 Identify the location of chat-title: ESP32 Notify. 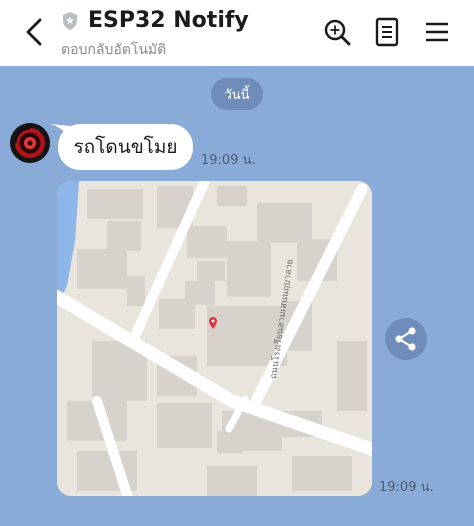
(168, 20).